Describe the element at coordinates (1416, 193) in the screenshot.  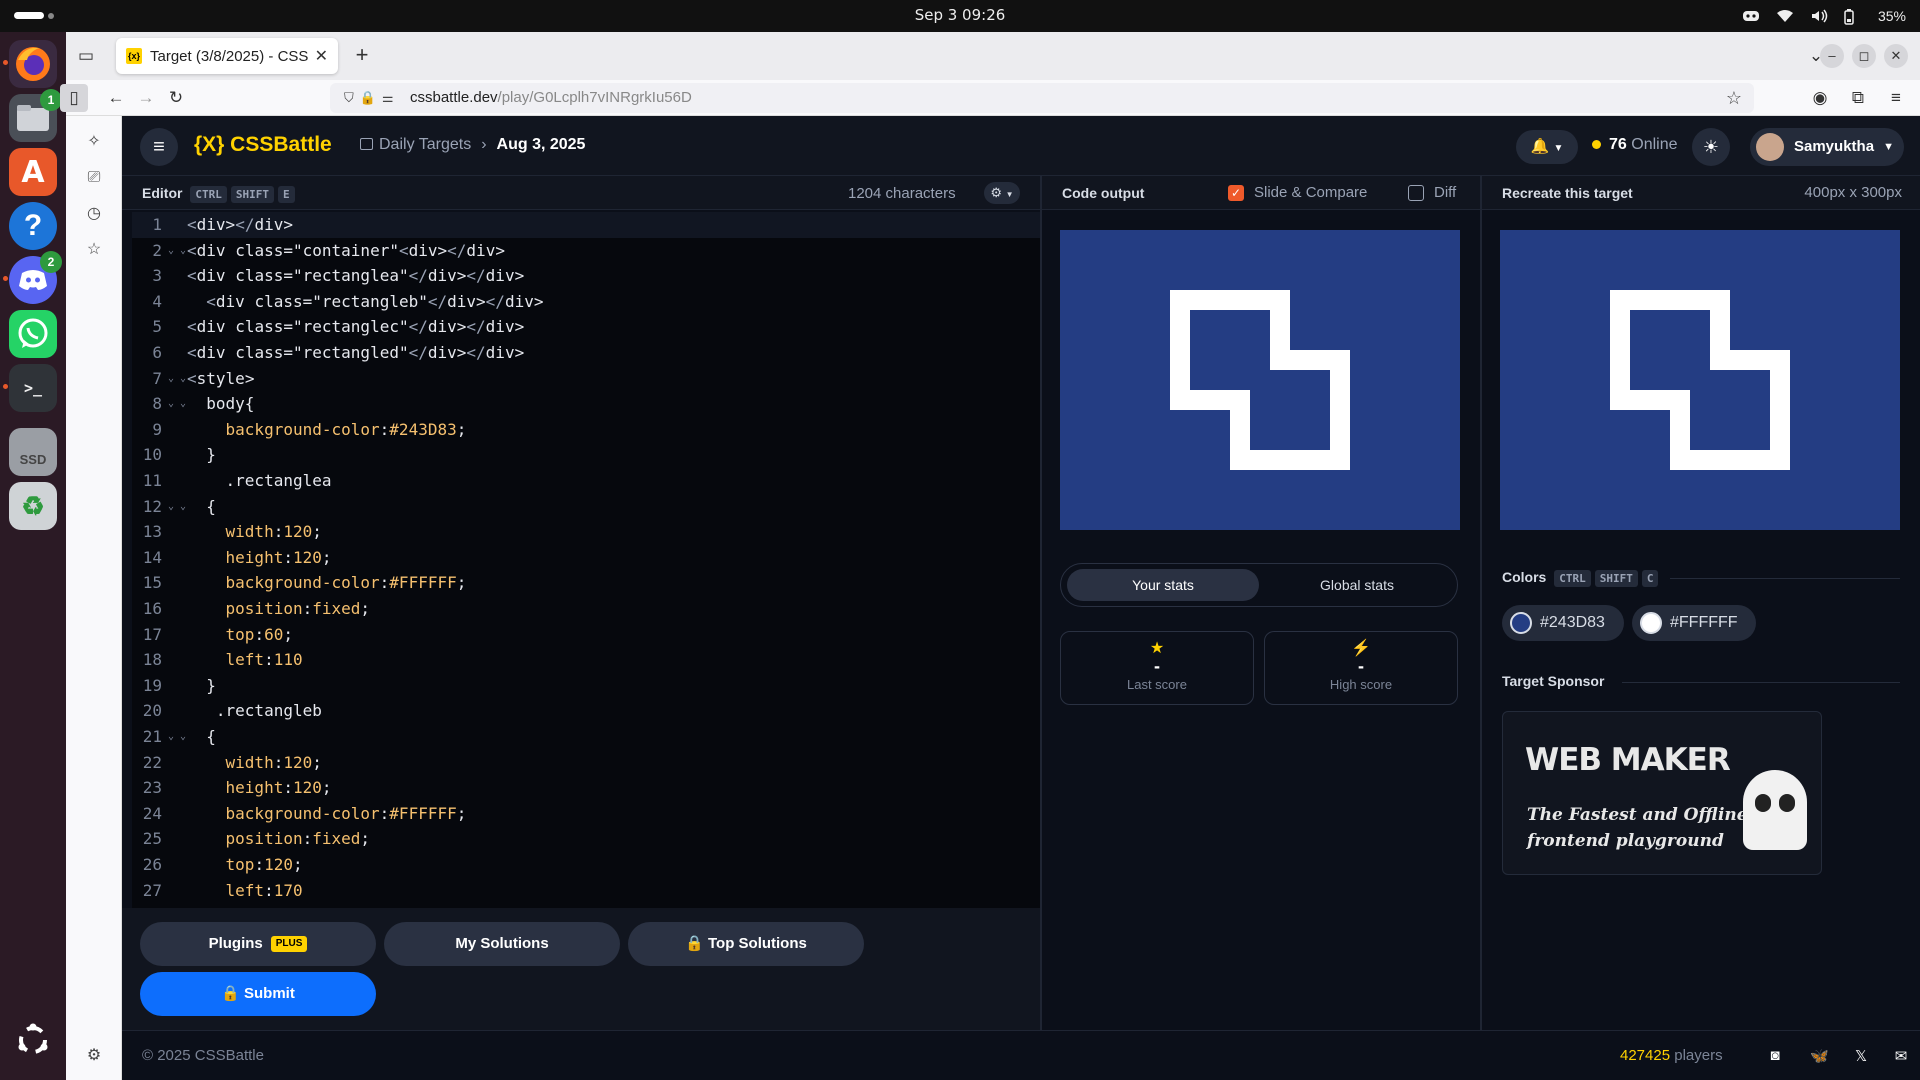
I see `diff-checkbox` at that location.